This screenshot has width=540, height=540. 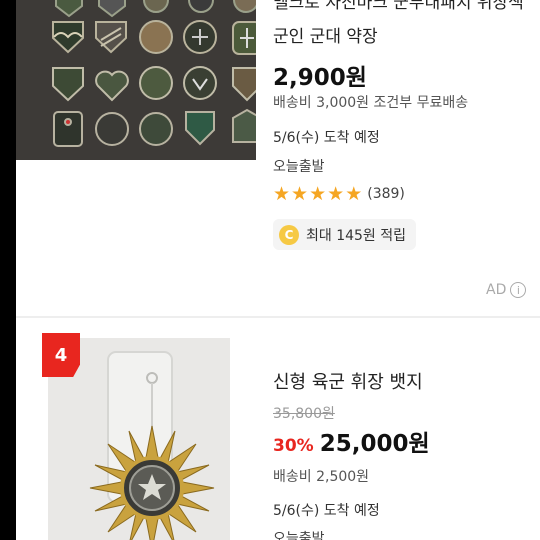 What do you see at coordinates (321, 477) in the screenshot?
I see `product2-shipping: 배송비 2,500원` at bounding box center [321, 477].